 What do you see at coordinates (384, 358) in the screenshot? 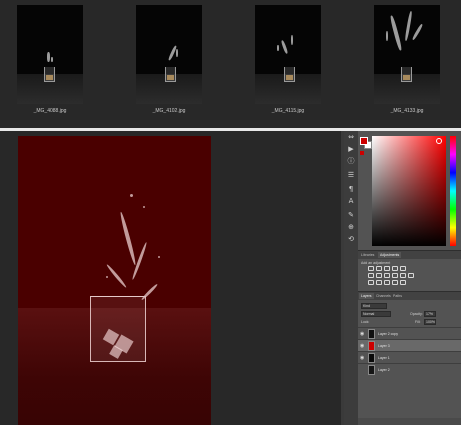
I see `layer-name: Layer 1` at bounding box center [384, 358].